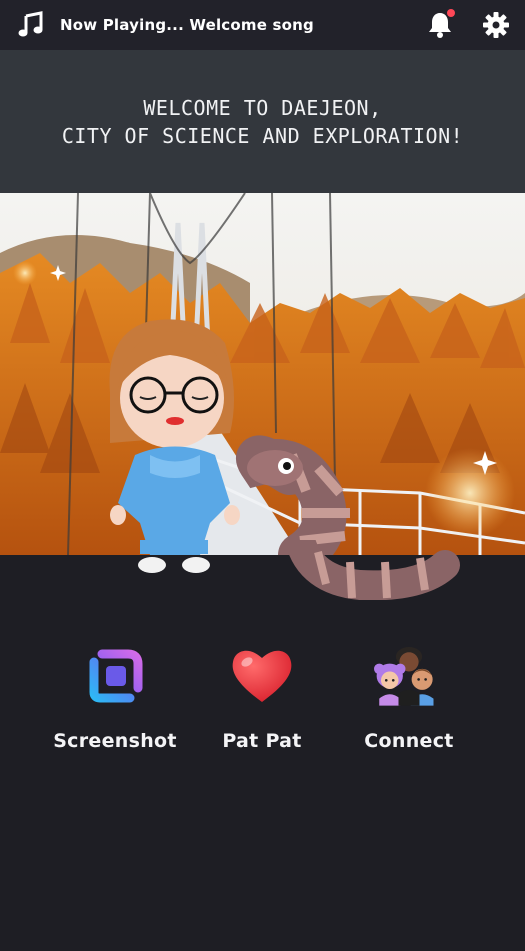 The height and width of the screenshot is (951, 525). I want to click on welcome-line-1: WELCOME TO DAEJEON,, so click(262, 107).